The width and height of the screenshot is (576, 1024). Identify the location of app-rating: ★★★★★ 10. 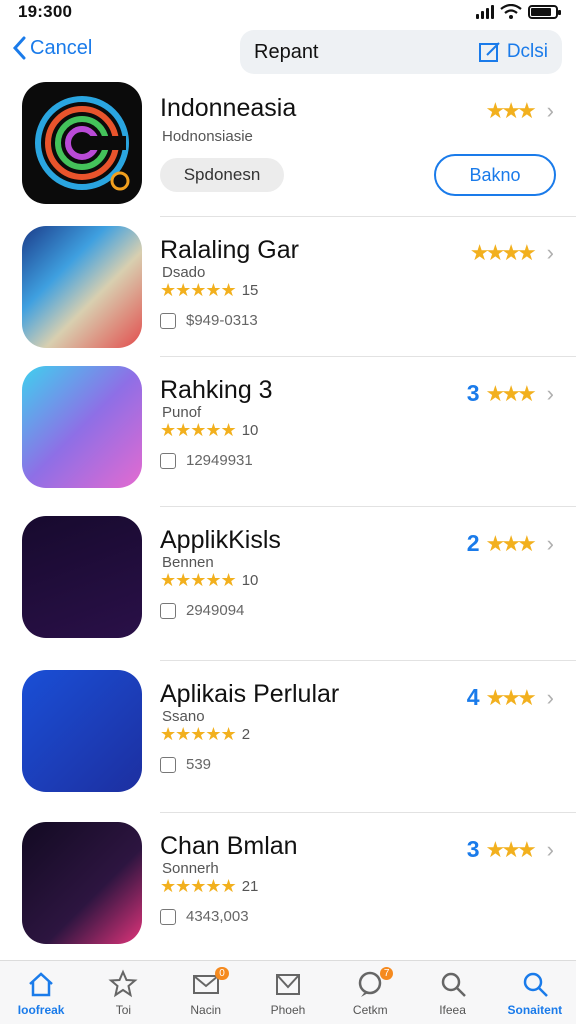
(209, 430).